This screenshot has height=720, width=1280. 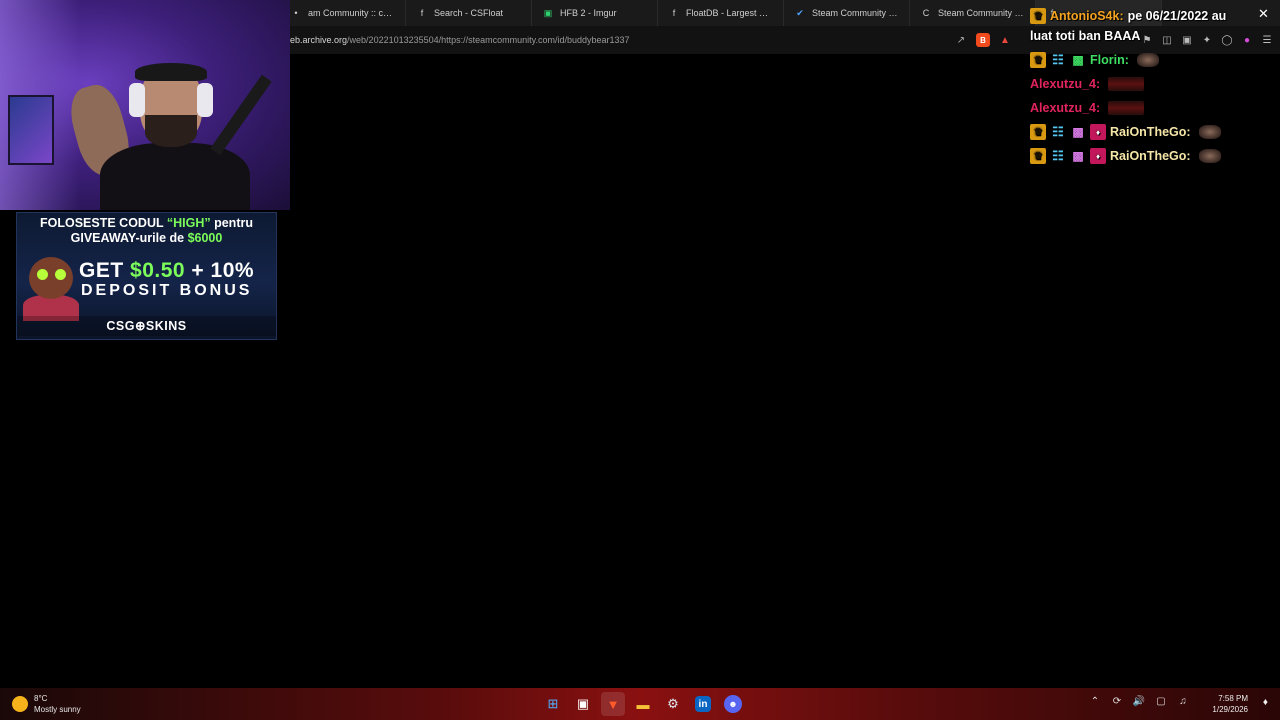 I want to click on microphone-arm, so click(x=241, y=115).